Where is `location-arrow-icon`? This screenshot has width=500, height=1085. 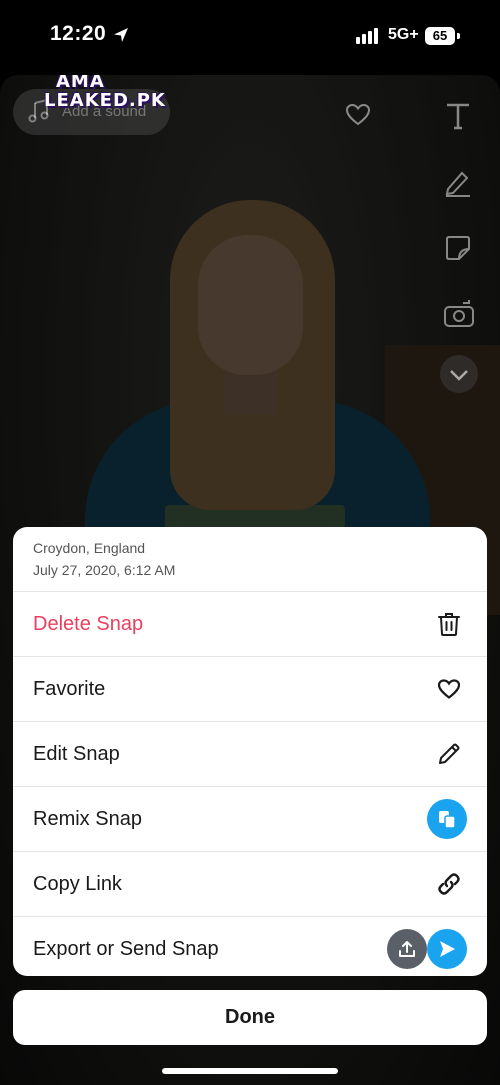 location-arrow-icon is located at coordinates (121, 35).